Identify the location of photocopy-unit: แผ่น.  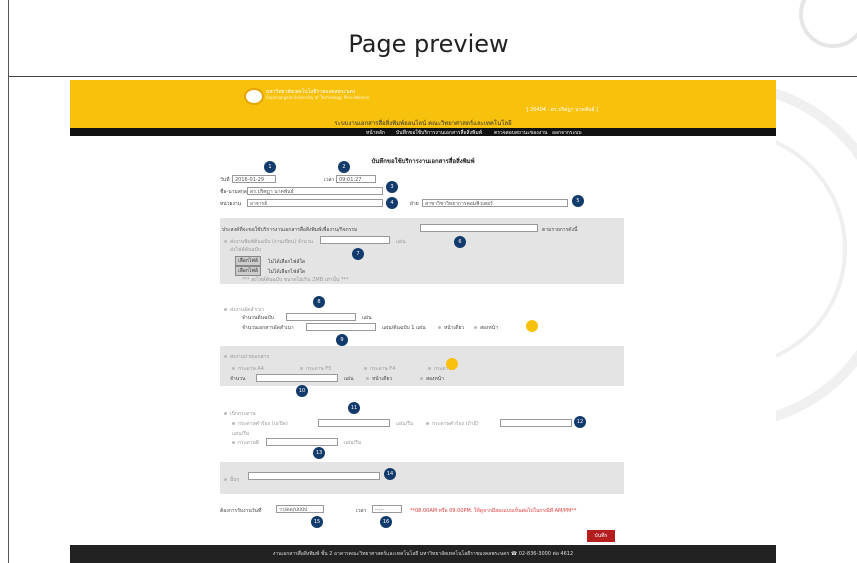
(349, 379).